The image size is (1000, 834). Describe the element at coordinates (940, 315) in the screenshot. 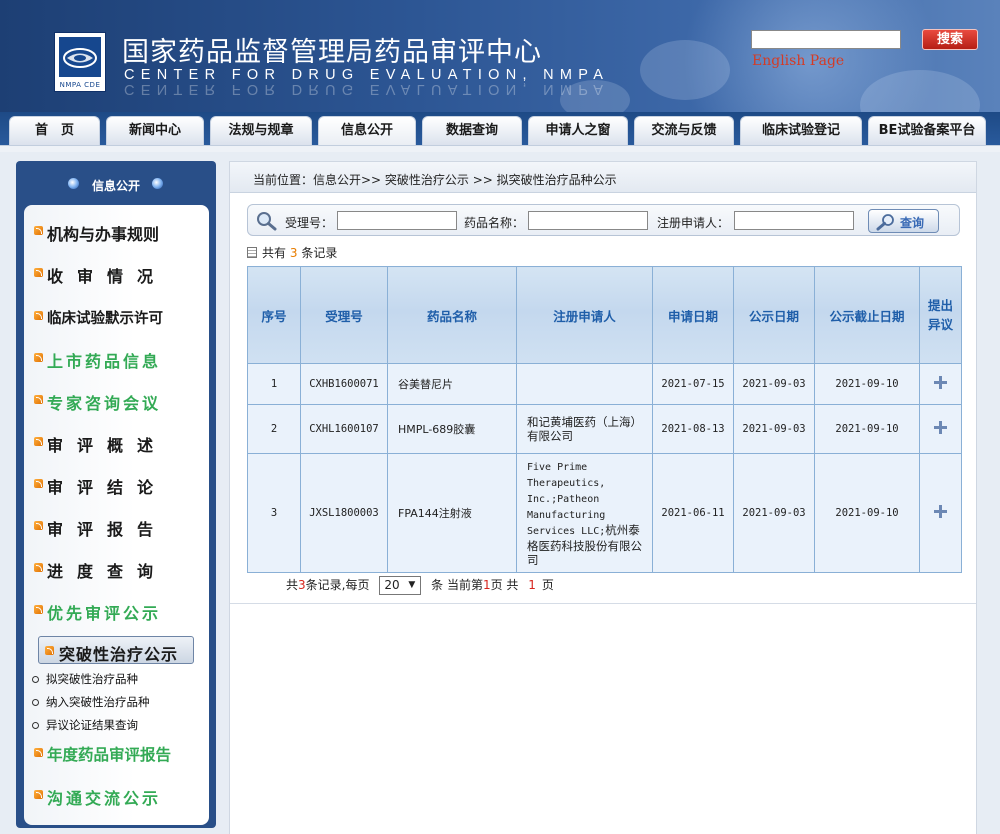

I see `col-header-objection: 提出异议` at that location.